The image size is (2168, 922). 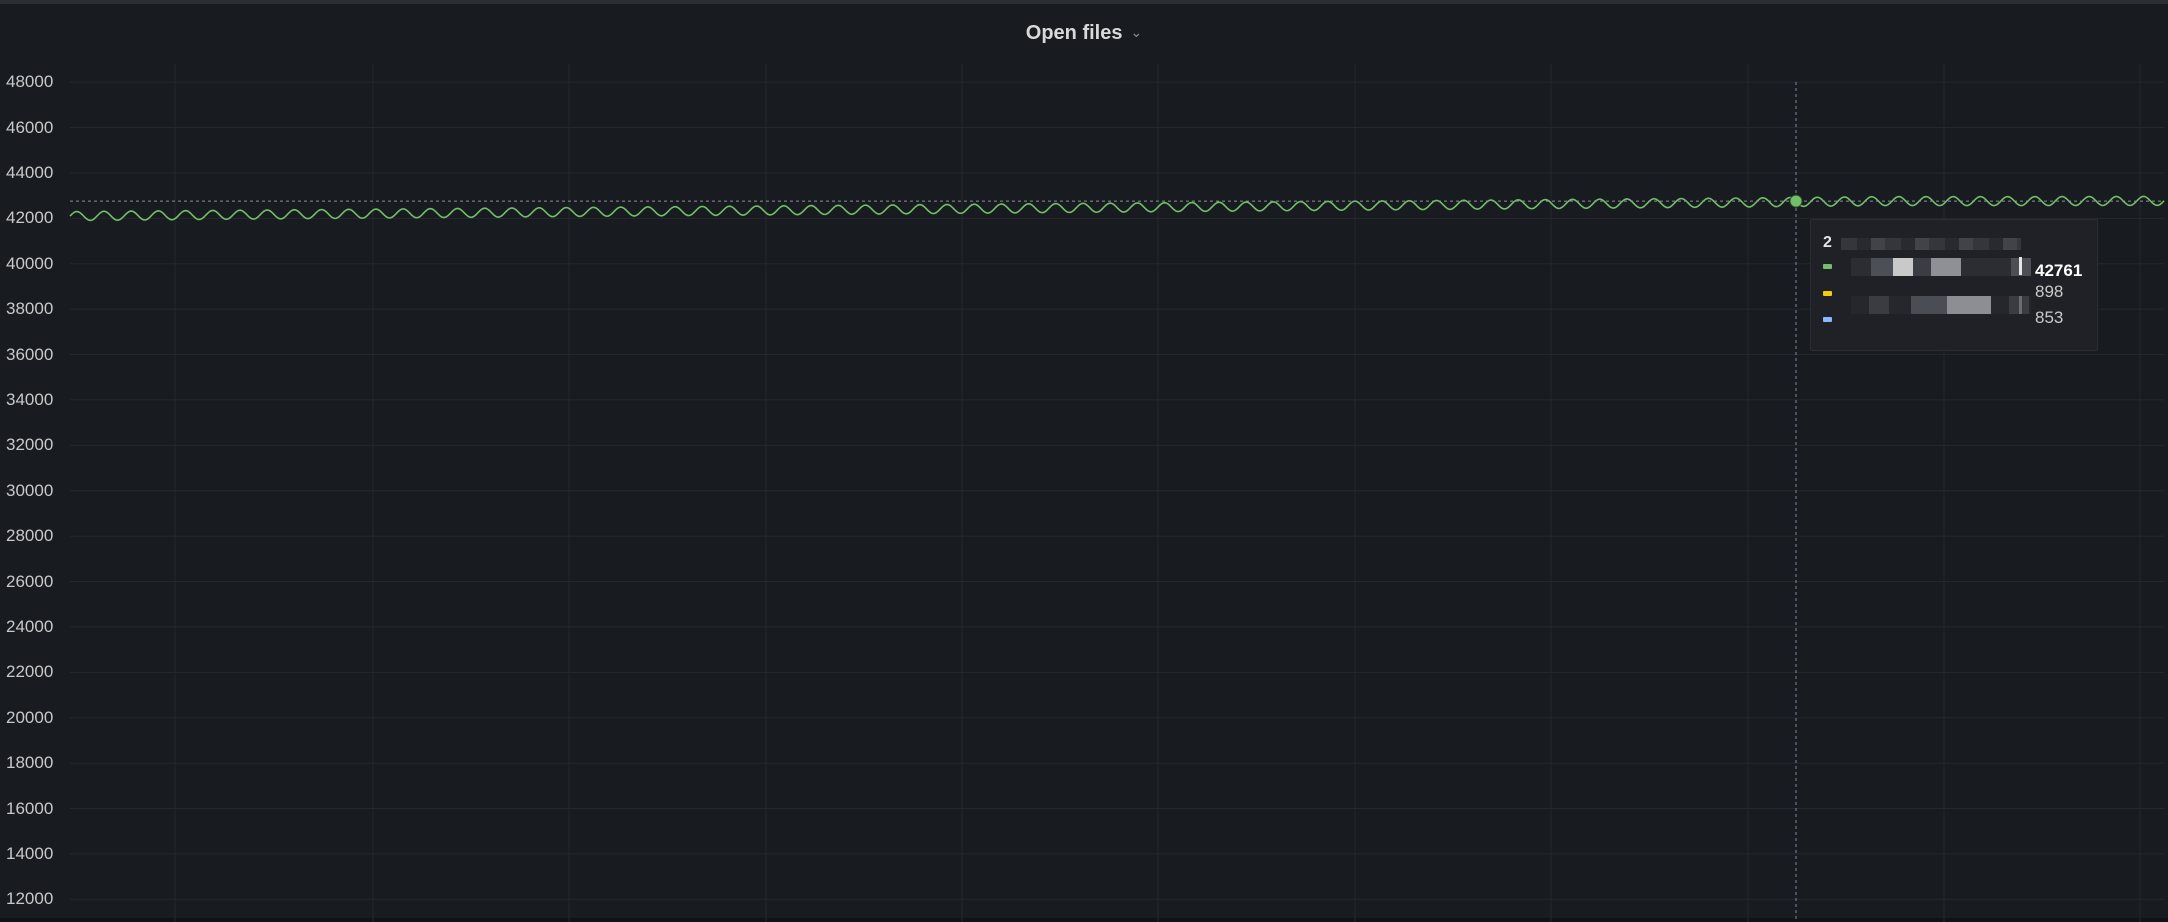 What do you see at coordinates (1117, 208) in the screenshot?
I see `series-line` at bounding box center [1117, 208].